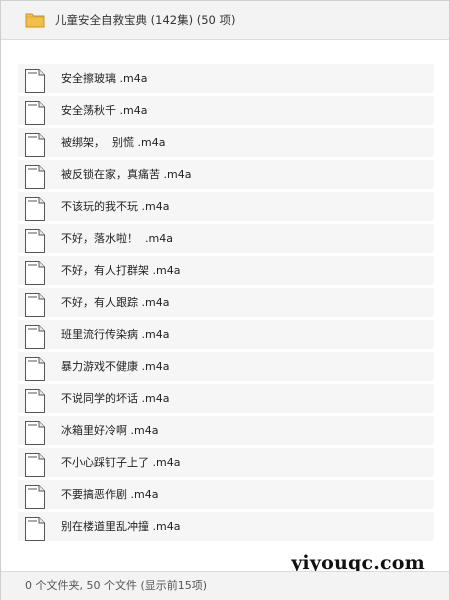  Describe the element at coordinates (121, 526) in the screenshot. I see `file-name: 别在楼道里乱冲撞 .m4a` at that location.